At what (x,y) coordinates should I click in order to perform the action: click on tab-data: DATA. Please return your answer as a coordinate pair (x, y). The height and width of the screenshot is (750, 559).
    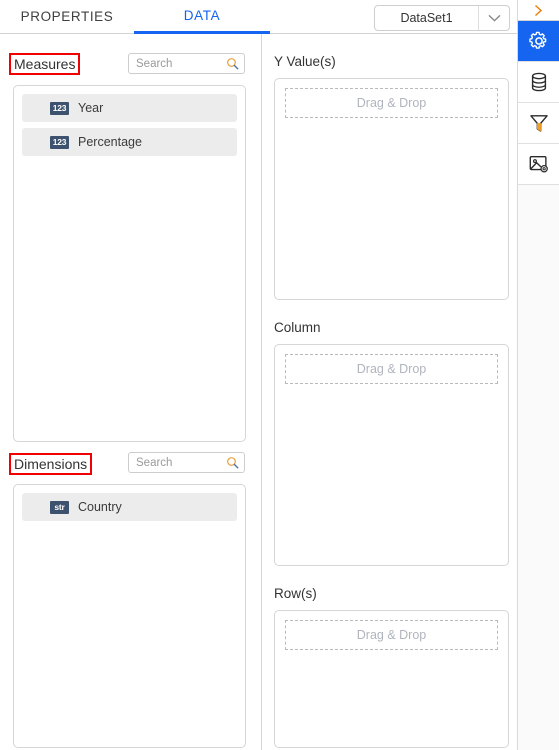
    Looking at the image, I should click on (202, 17).